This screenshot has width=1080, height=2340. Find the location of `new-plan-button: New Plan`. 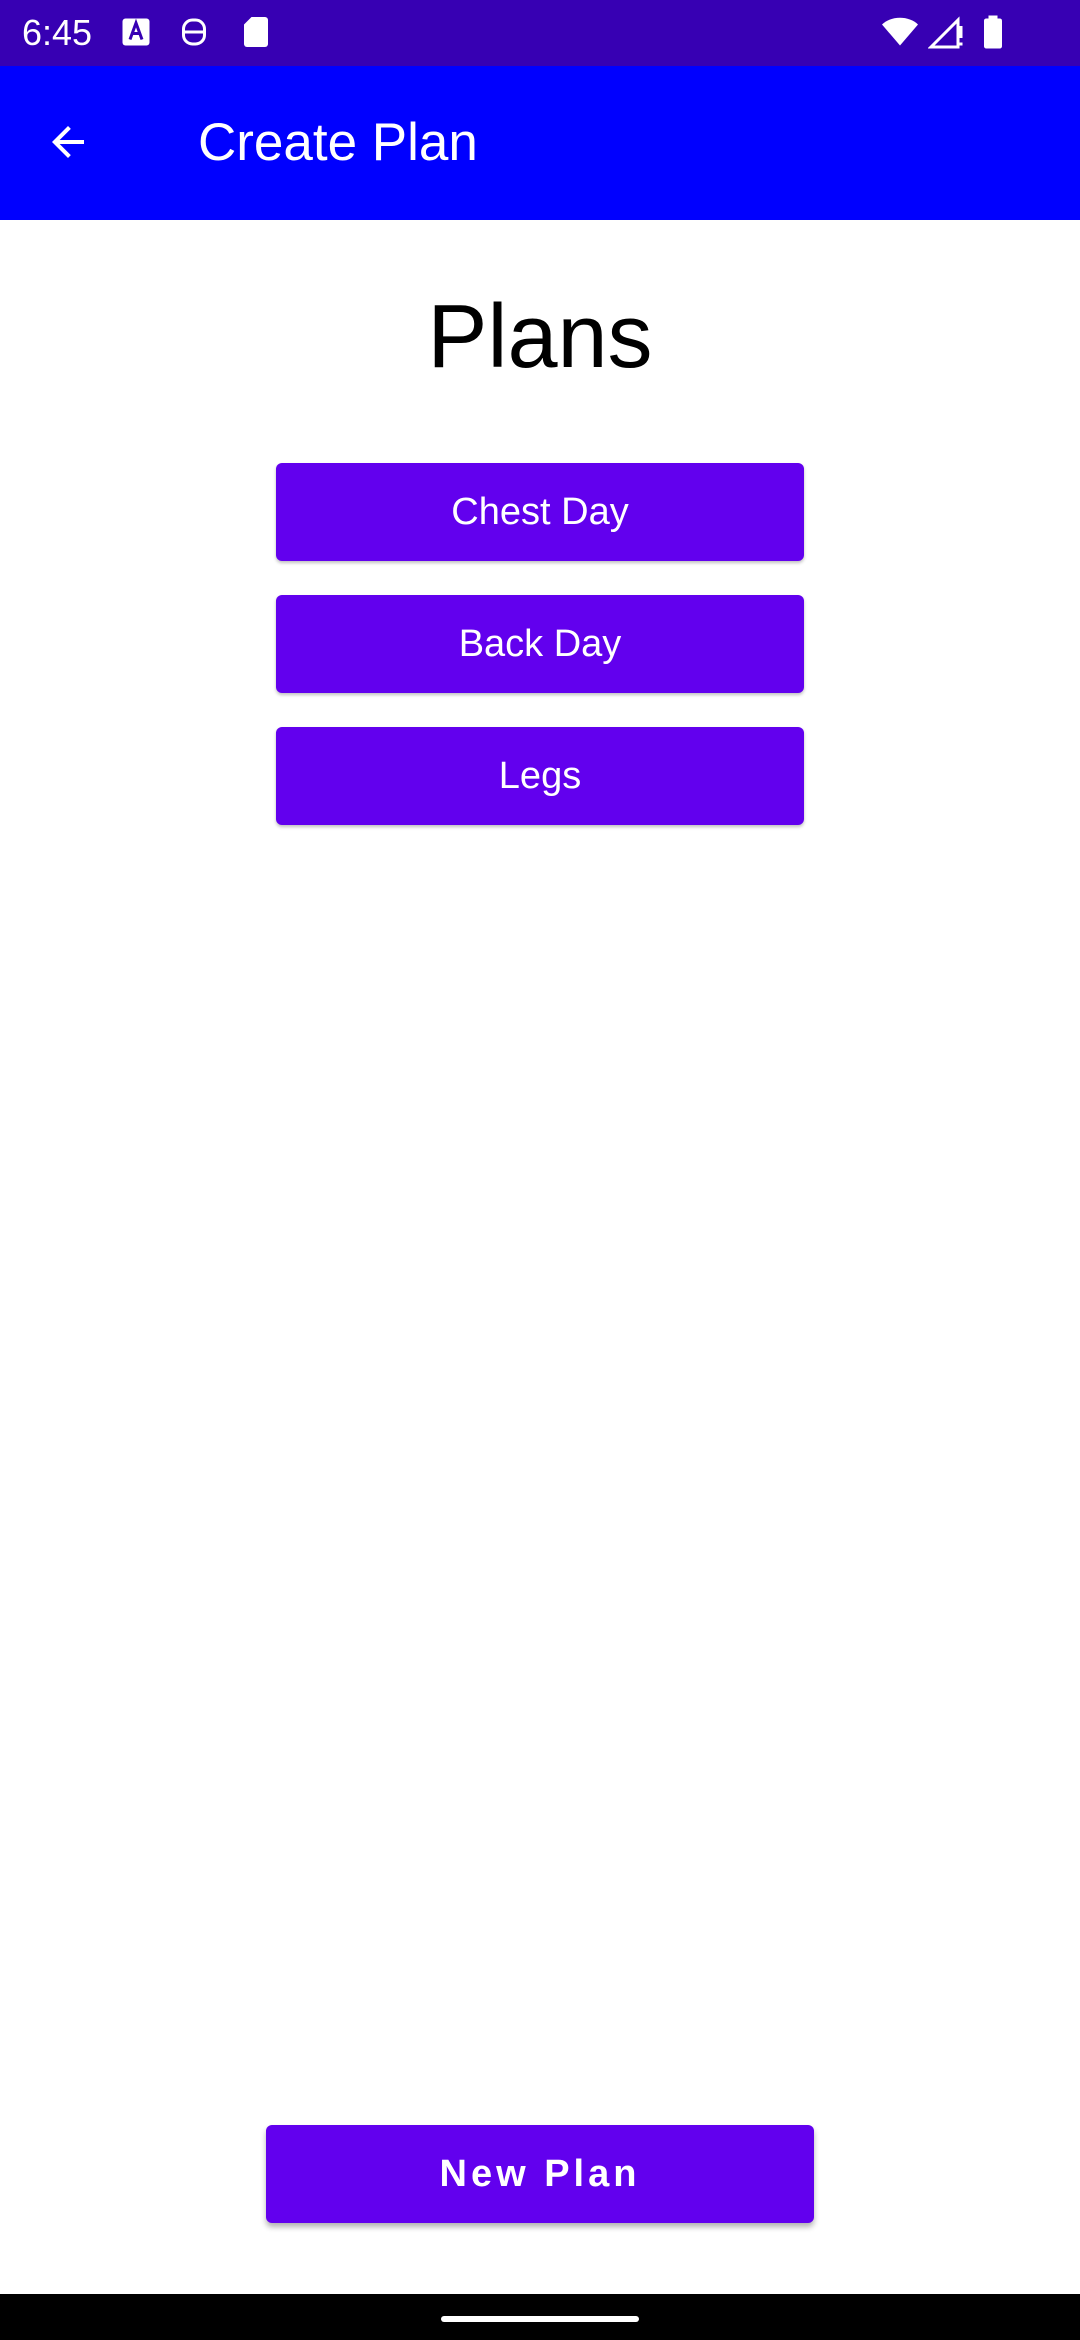

new-plan-button: New Plan is located at coordinates (540, 2174).